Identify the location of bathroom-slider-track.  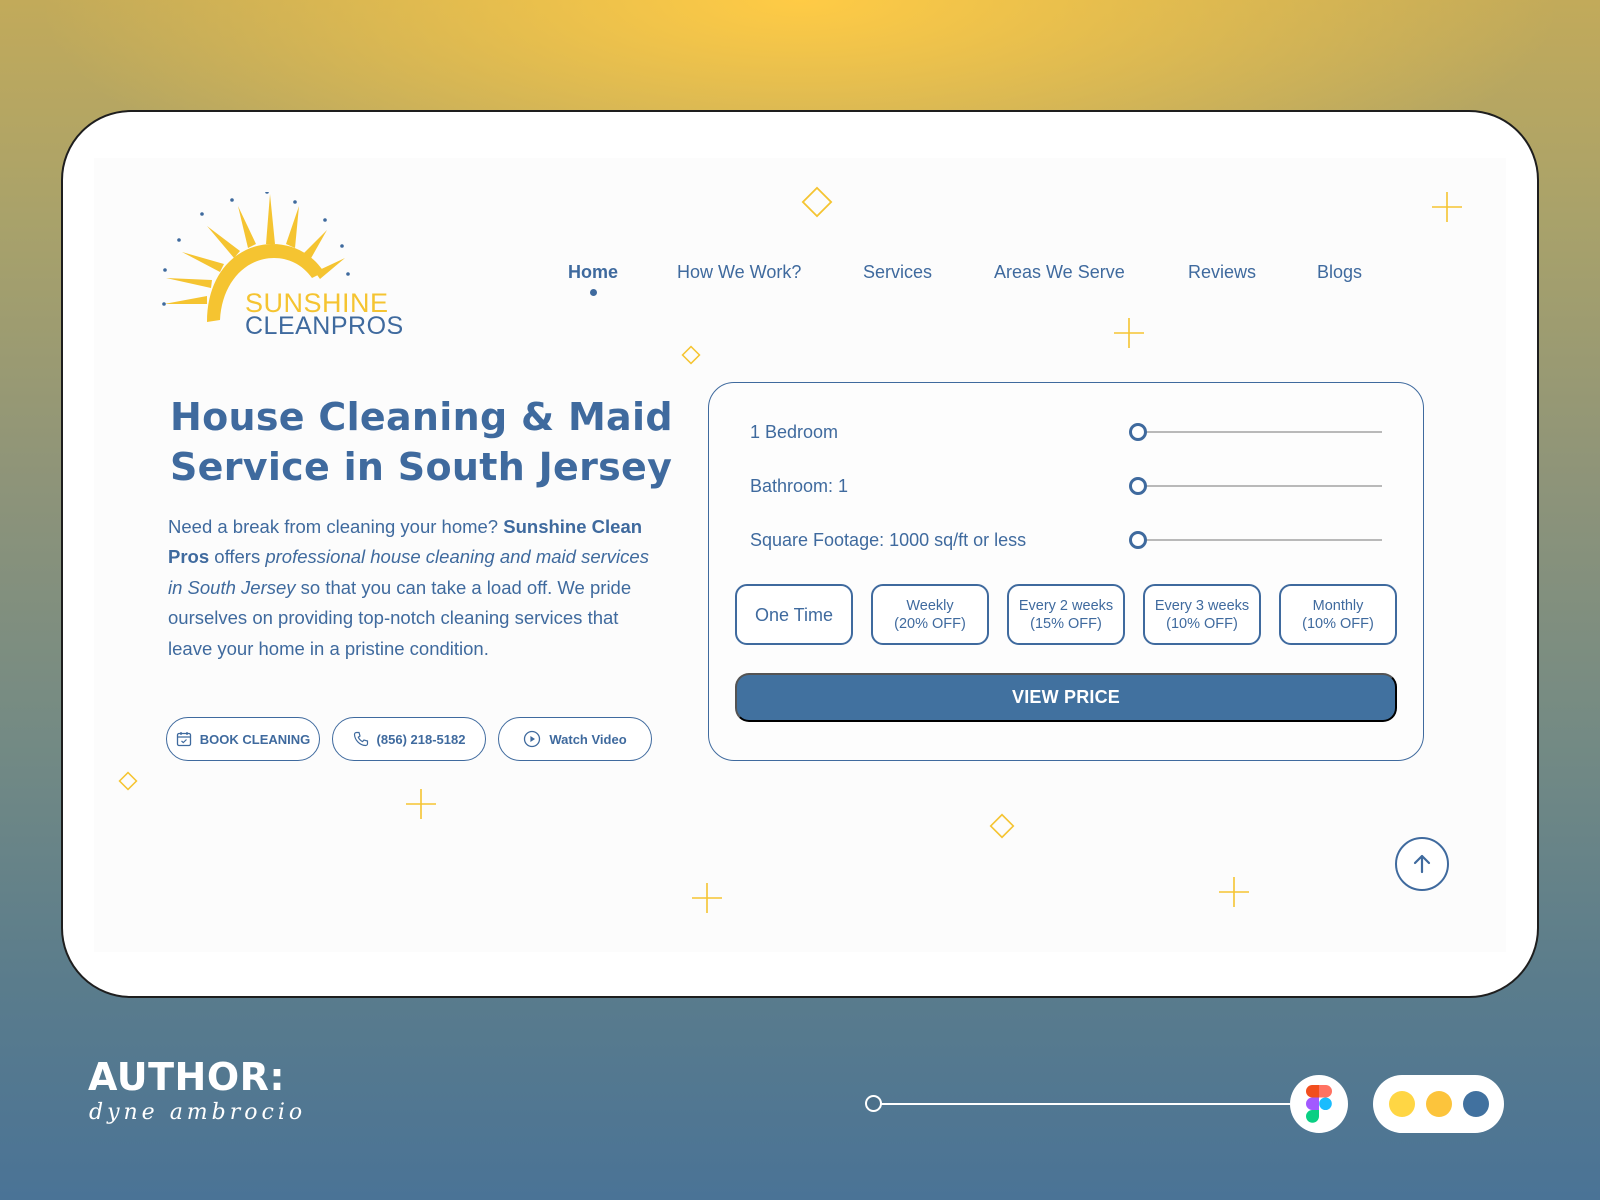
(1260, 486).